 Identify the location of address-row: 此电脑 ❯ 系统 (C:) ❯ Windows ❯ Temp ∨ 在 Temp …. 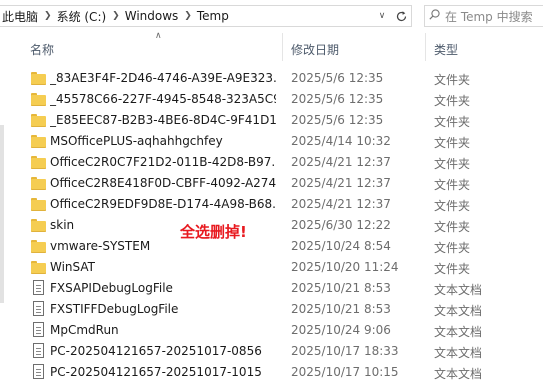
(271, 16).